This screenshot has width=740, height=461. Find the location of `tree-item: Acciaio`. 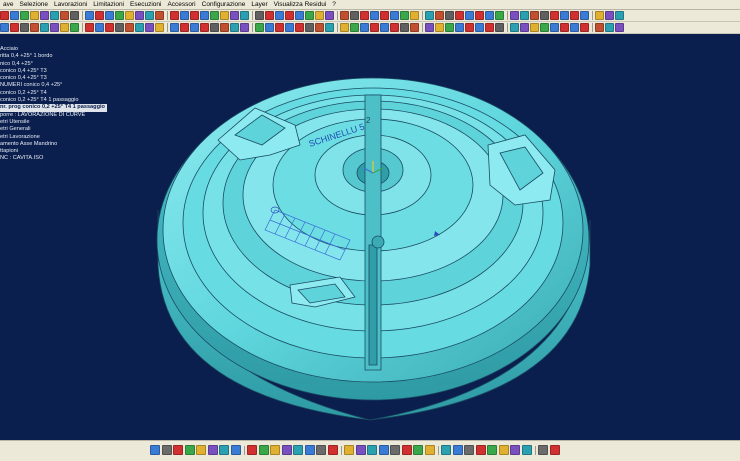

tree-item: Acciaio is located at coordinates (70, 49).